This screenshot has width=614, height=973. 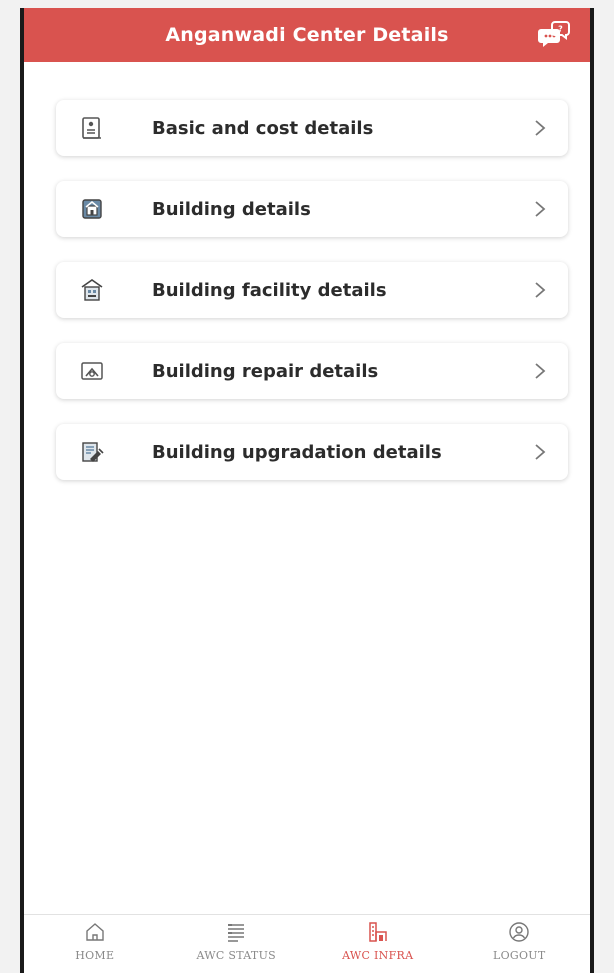 I want to click on menu-item-building-upgradation: Building upgradation details, so click(x=312, y=452).